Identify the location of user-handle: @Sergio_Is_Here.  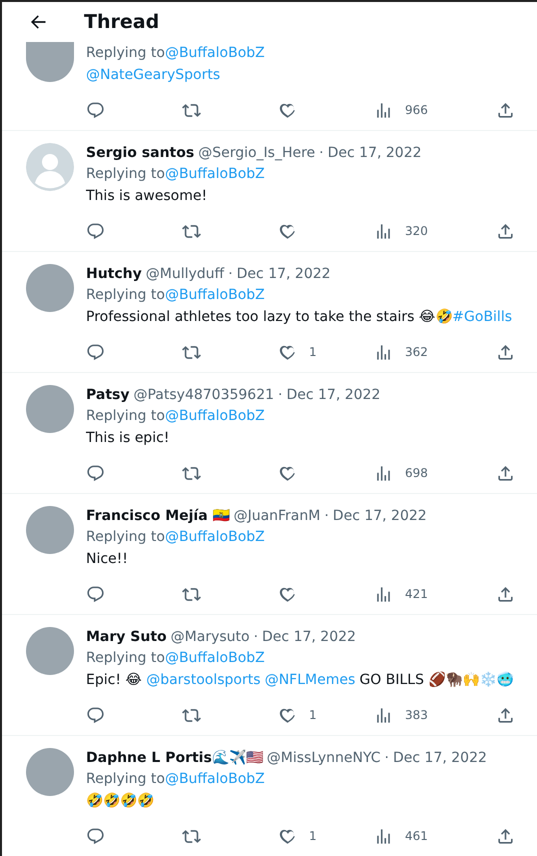
(257, 153).